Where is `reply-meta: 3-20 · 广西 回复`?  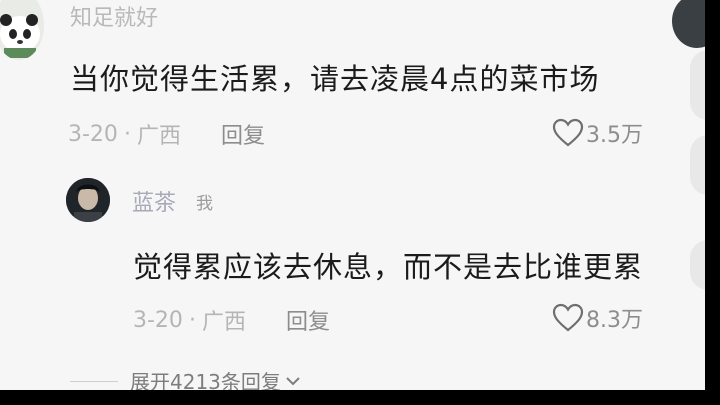 reply-meta: 3-20 · 广西 回复 is located at coordinates (231, 320).